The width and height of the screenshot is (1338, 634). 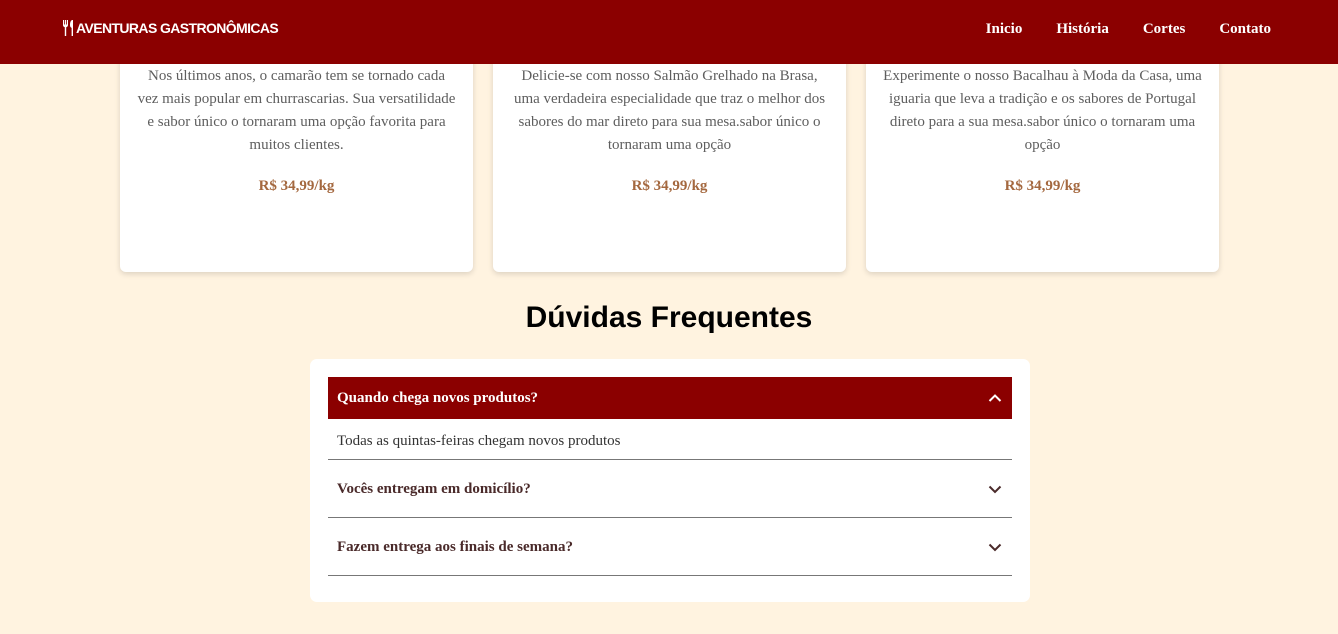 What do you see at coordinates (455, 546) in the screenshot?
I see `faq-question-text: Fazem entrega aos finais de semana?` at bounding box center [455, 546].